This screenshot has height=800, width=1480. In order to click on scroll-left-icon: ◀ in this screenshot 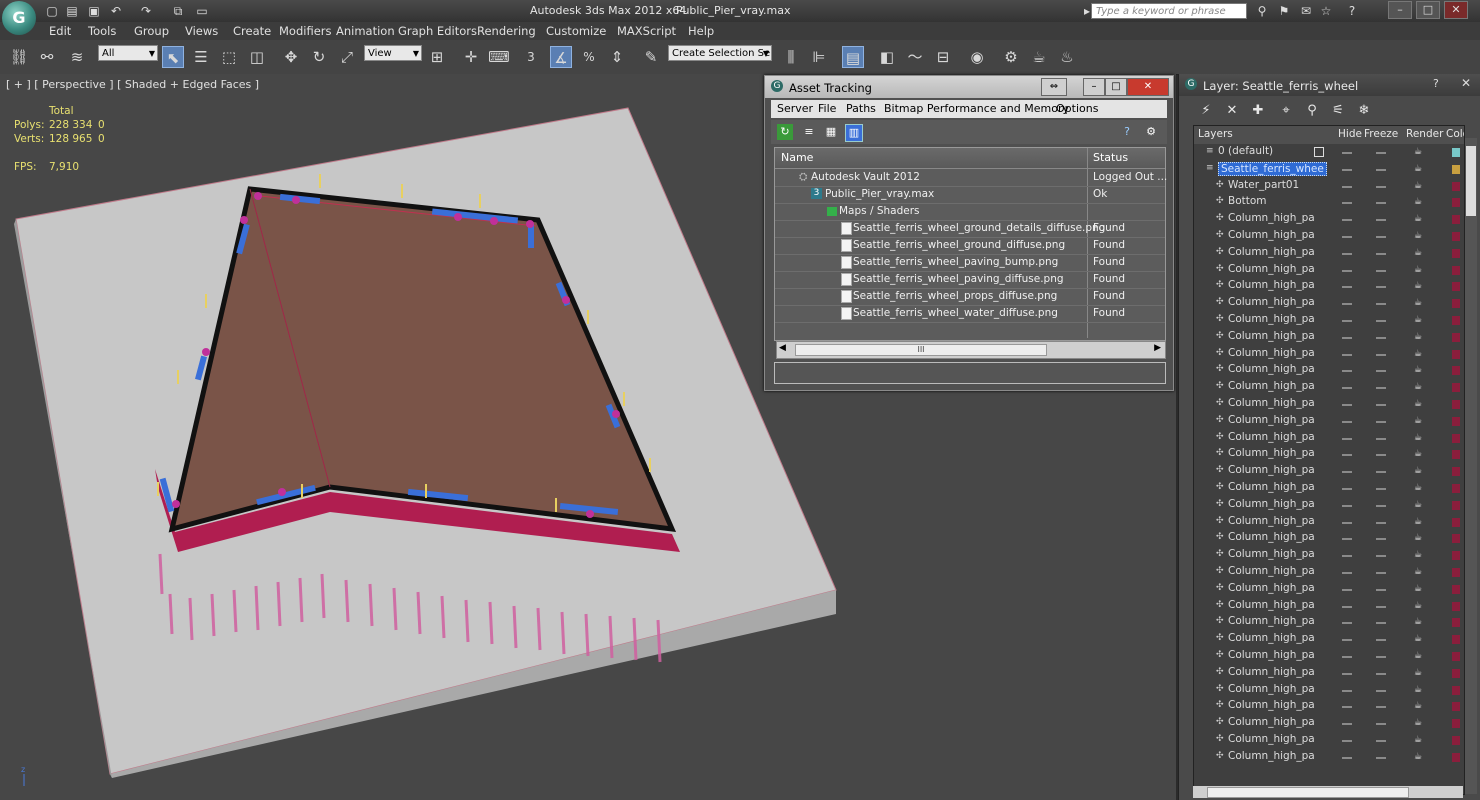, I will do `click(782, 348)`.